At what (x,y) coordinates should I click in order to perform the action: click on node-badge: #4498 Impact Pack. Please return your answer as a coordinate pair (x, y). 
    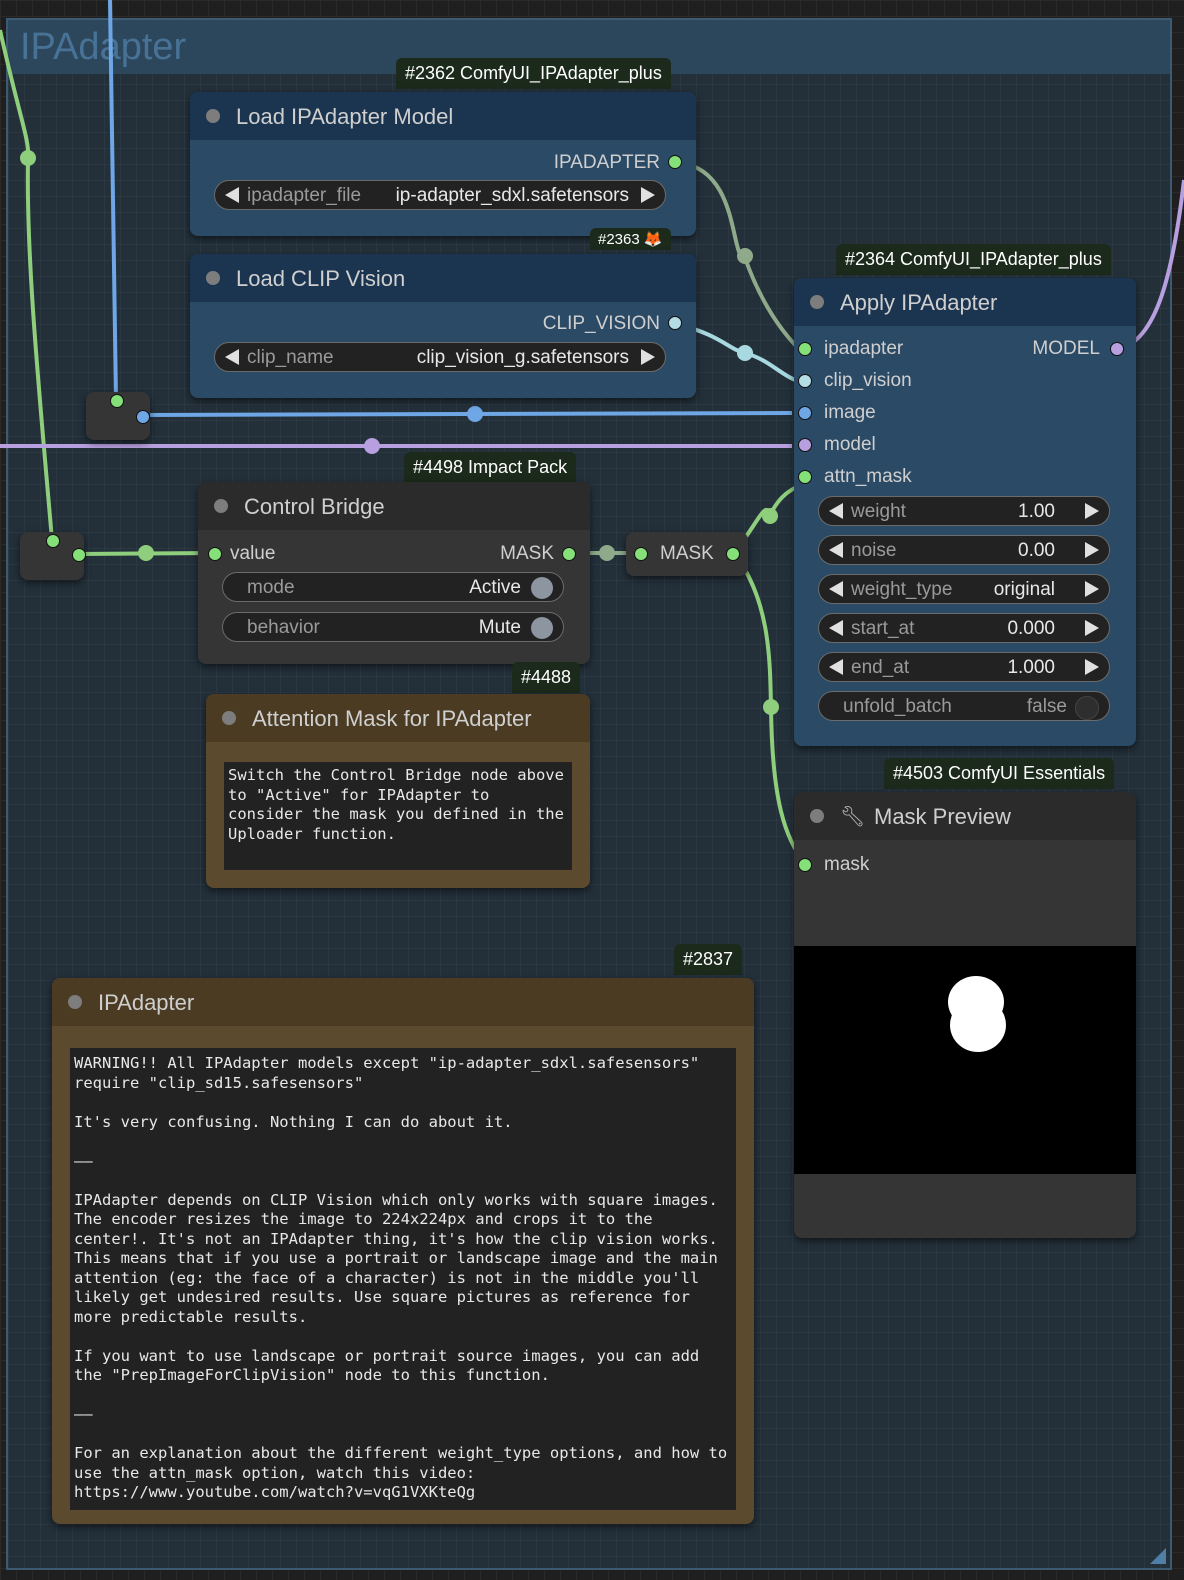
    Looking at the image, I should click on (490, 467).